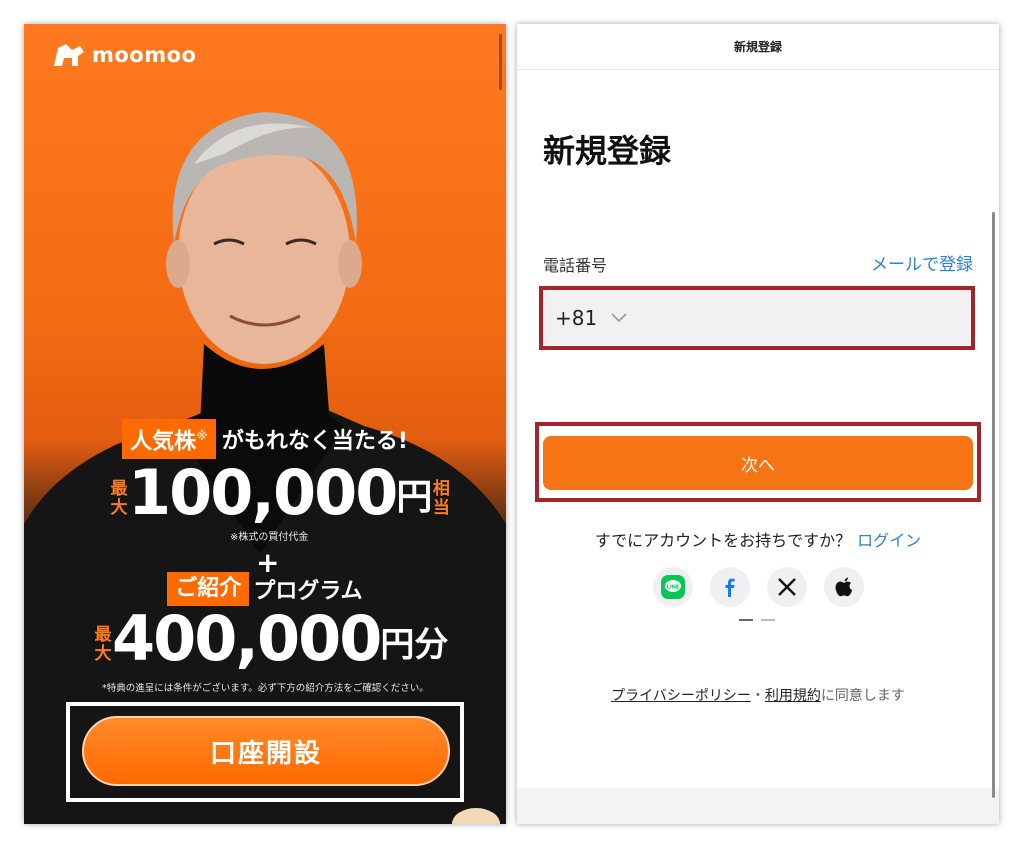 This screenshot has width=1024, height=848. What do you see at coordinates (607, 151) in the screenshot?
I see `page-title: 新規登録` at bounding box center [607, 151].